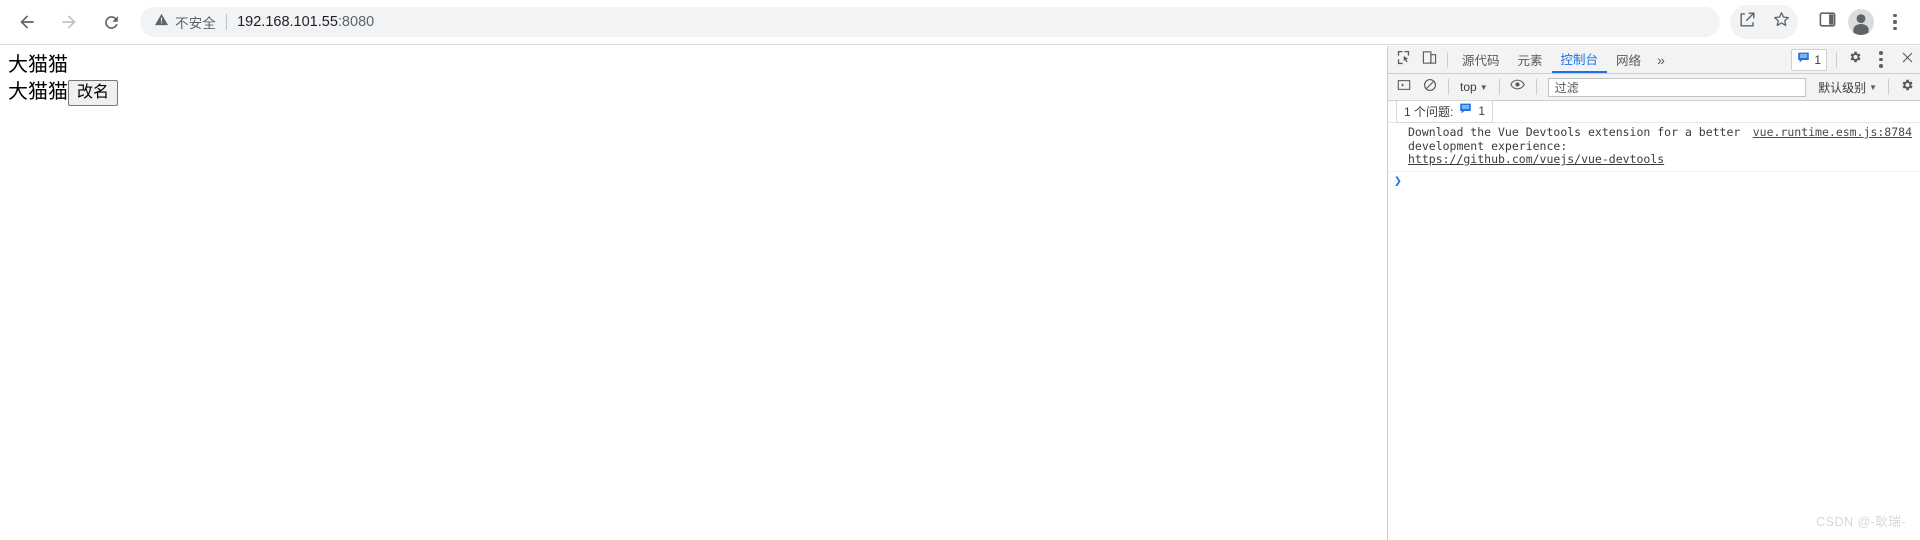  Describe the element at coordinates (227, 22) in the screenshot. I see `omnibox-divider` at that location.